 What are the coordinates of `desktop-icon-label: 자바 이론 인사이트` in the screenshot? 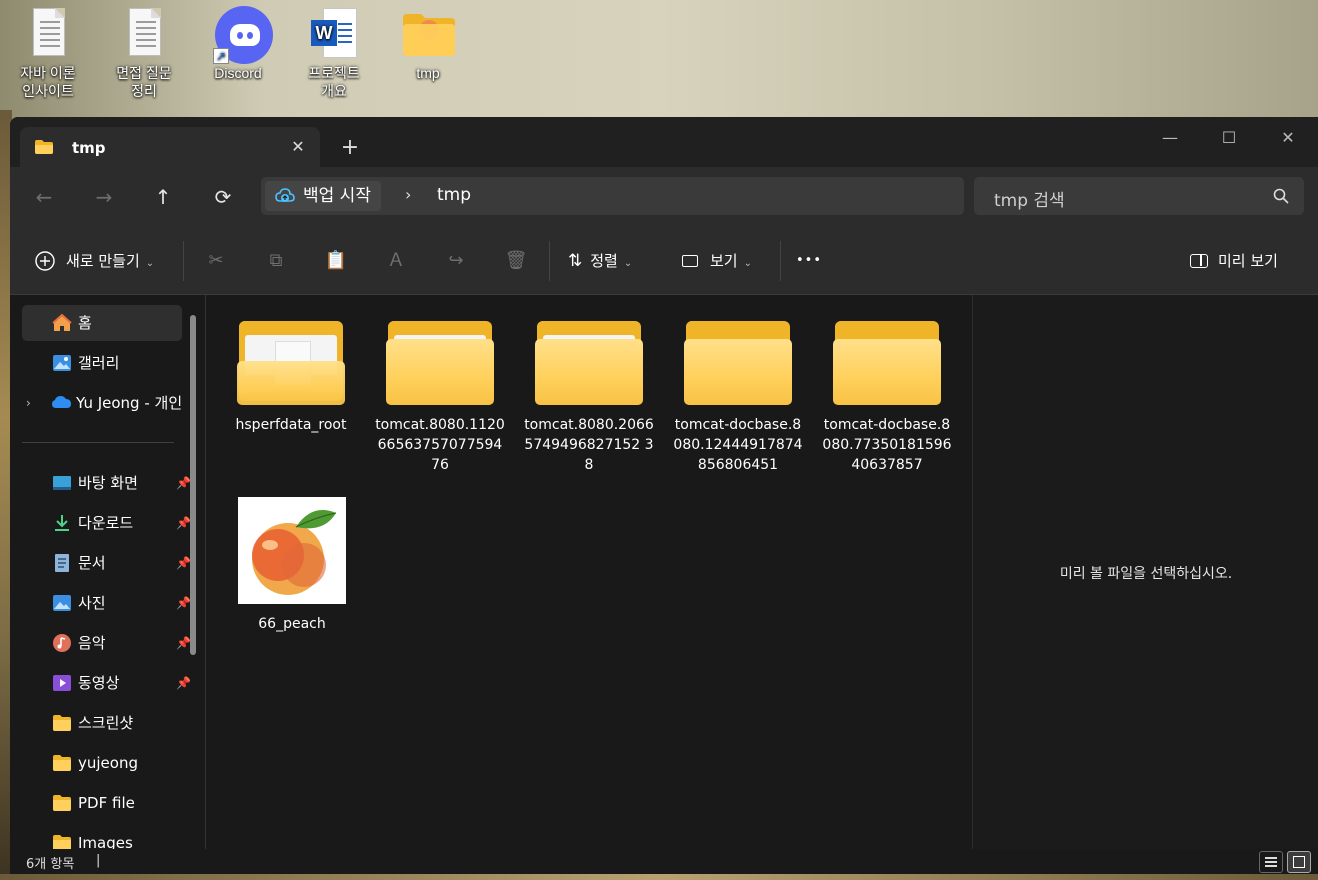 It's located at (48, 82).